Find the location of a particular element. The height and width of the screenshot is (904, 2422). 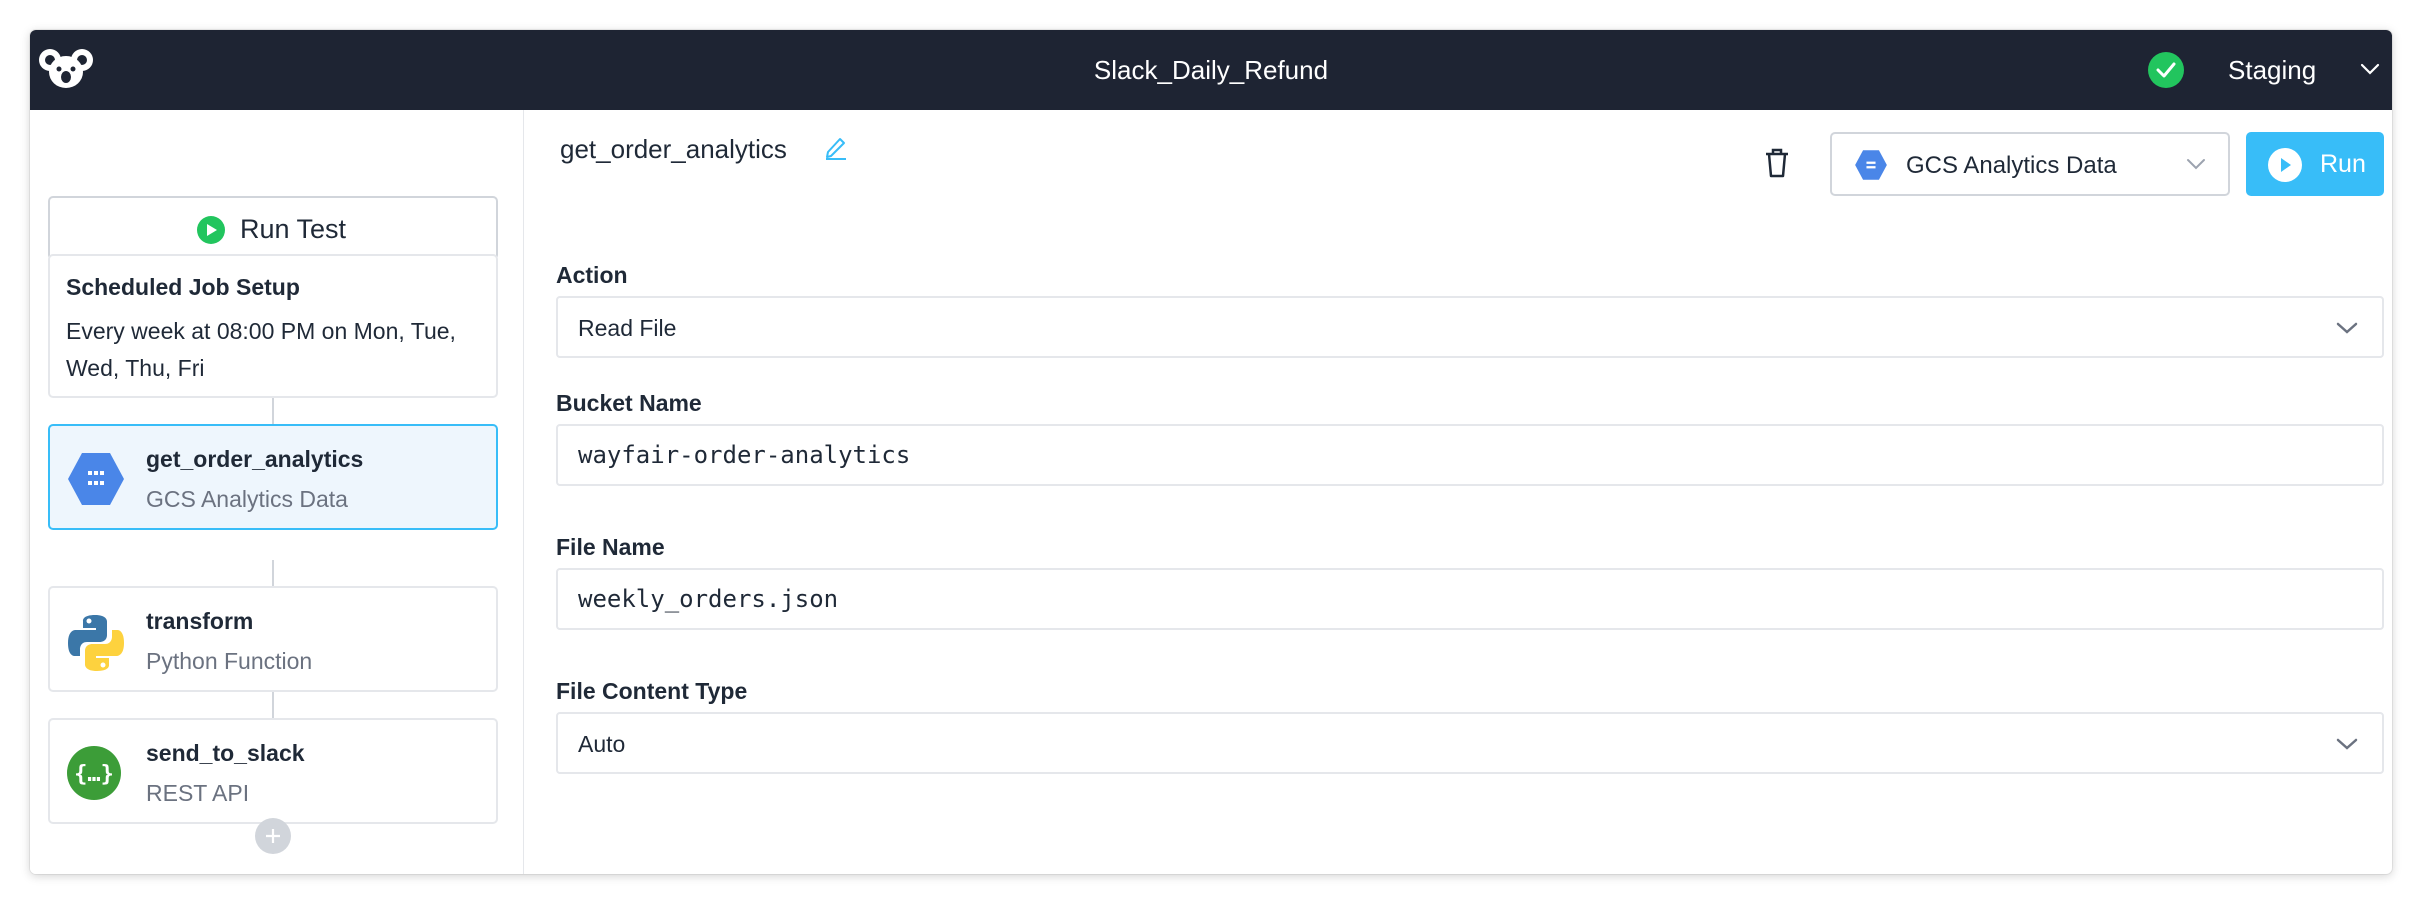

file-name-value: weekly_orders.json is located at coordinates (708, 599).